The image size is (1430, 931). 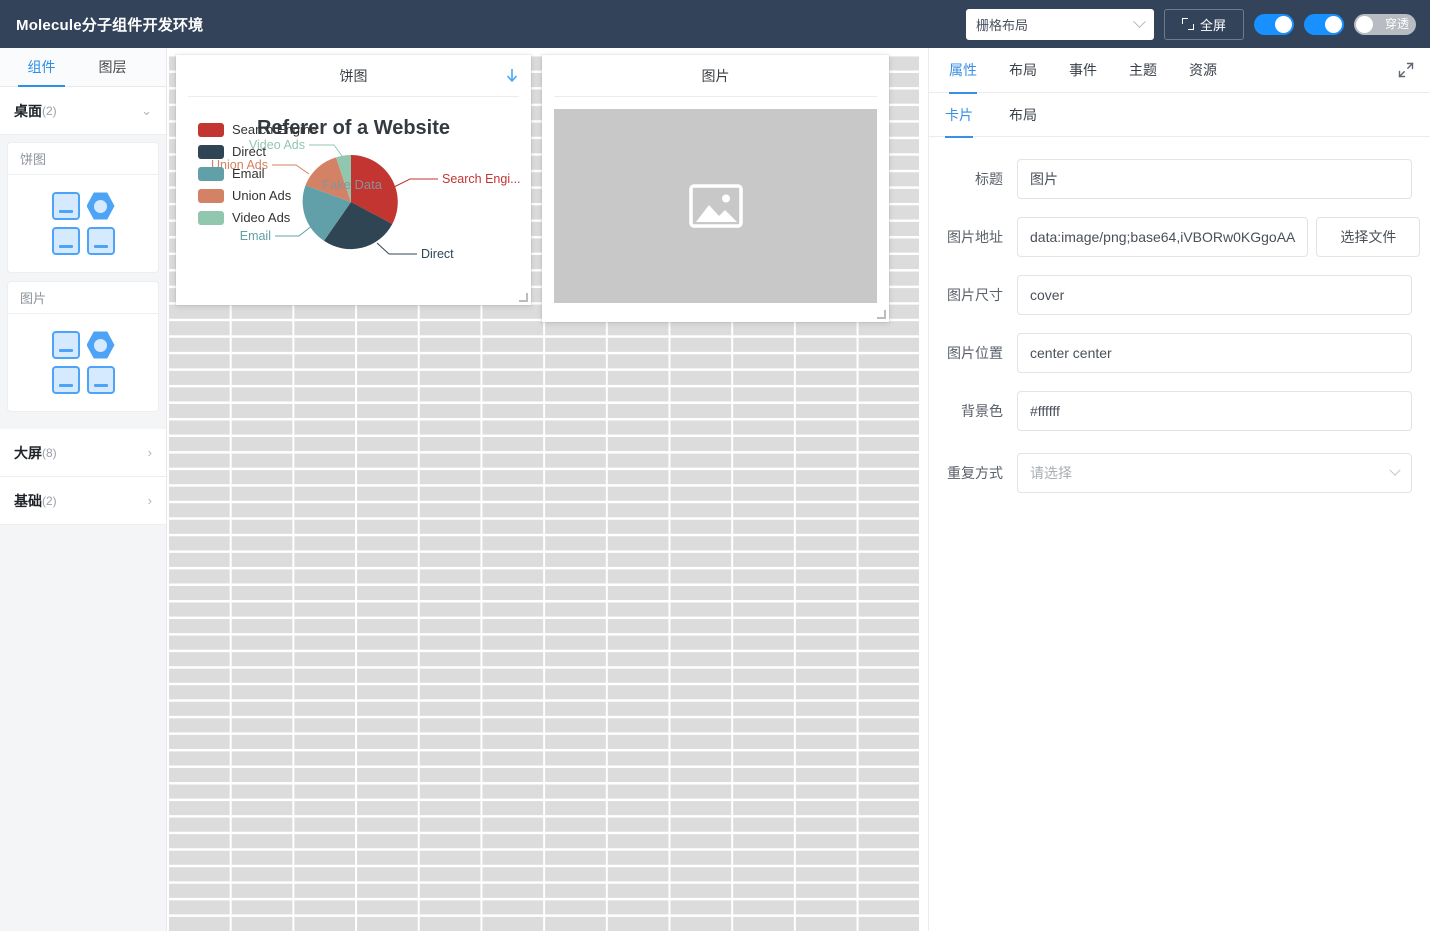 I want to click on choose-file-button: 选择文件, so click(x=1368, y=237).